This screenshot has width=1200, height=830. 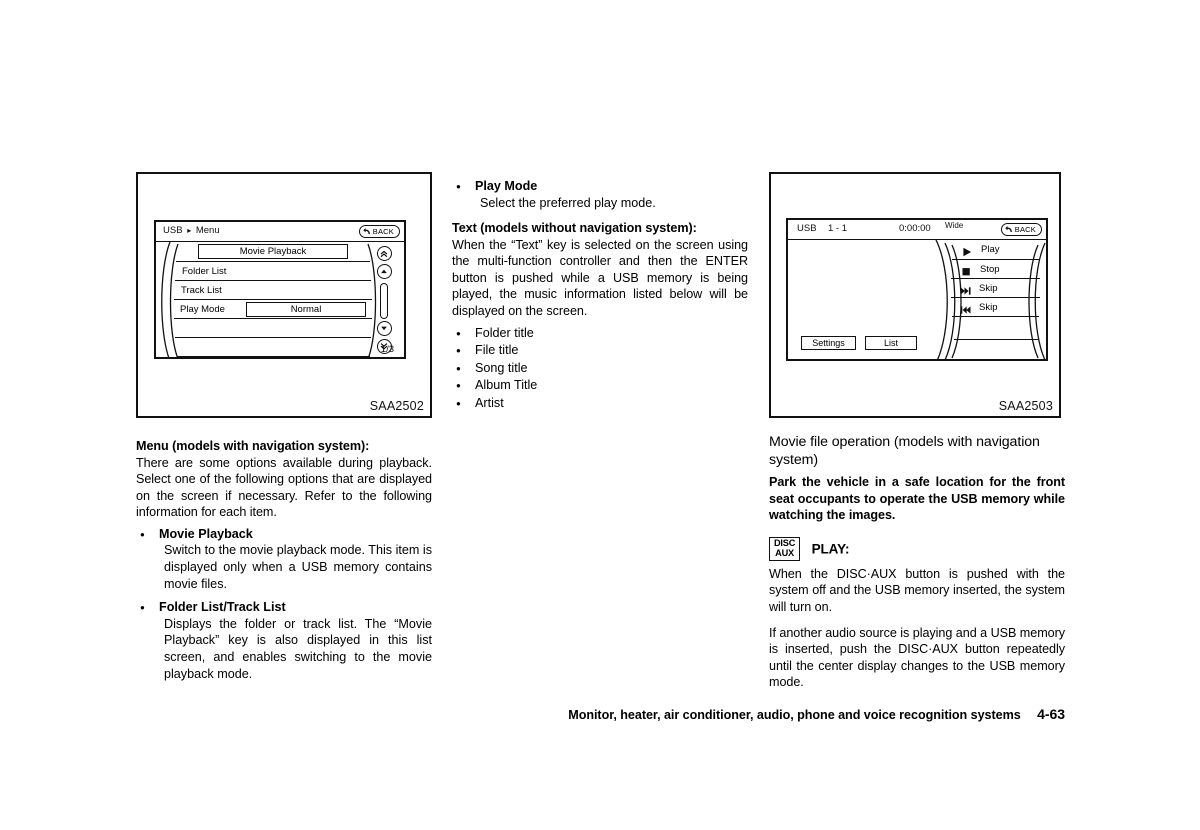 I want to click on figure-caption: SAA2502, so click(x=396, y=406).